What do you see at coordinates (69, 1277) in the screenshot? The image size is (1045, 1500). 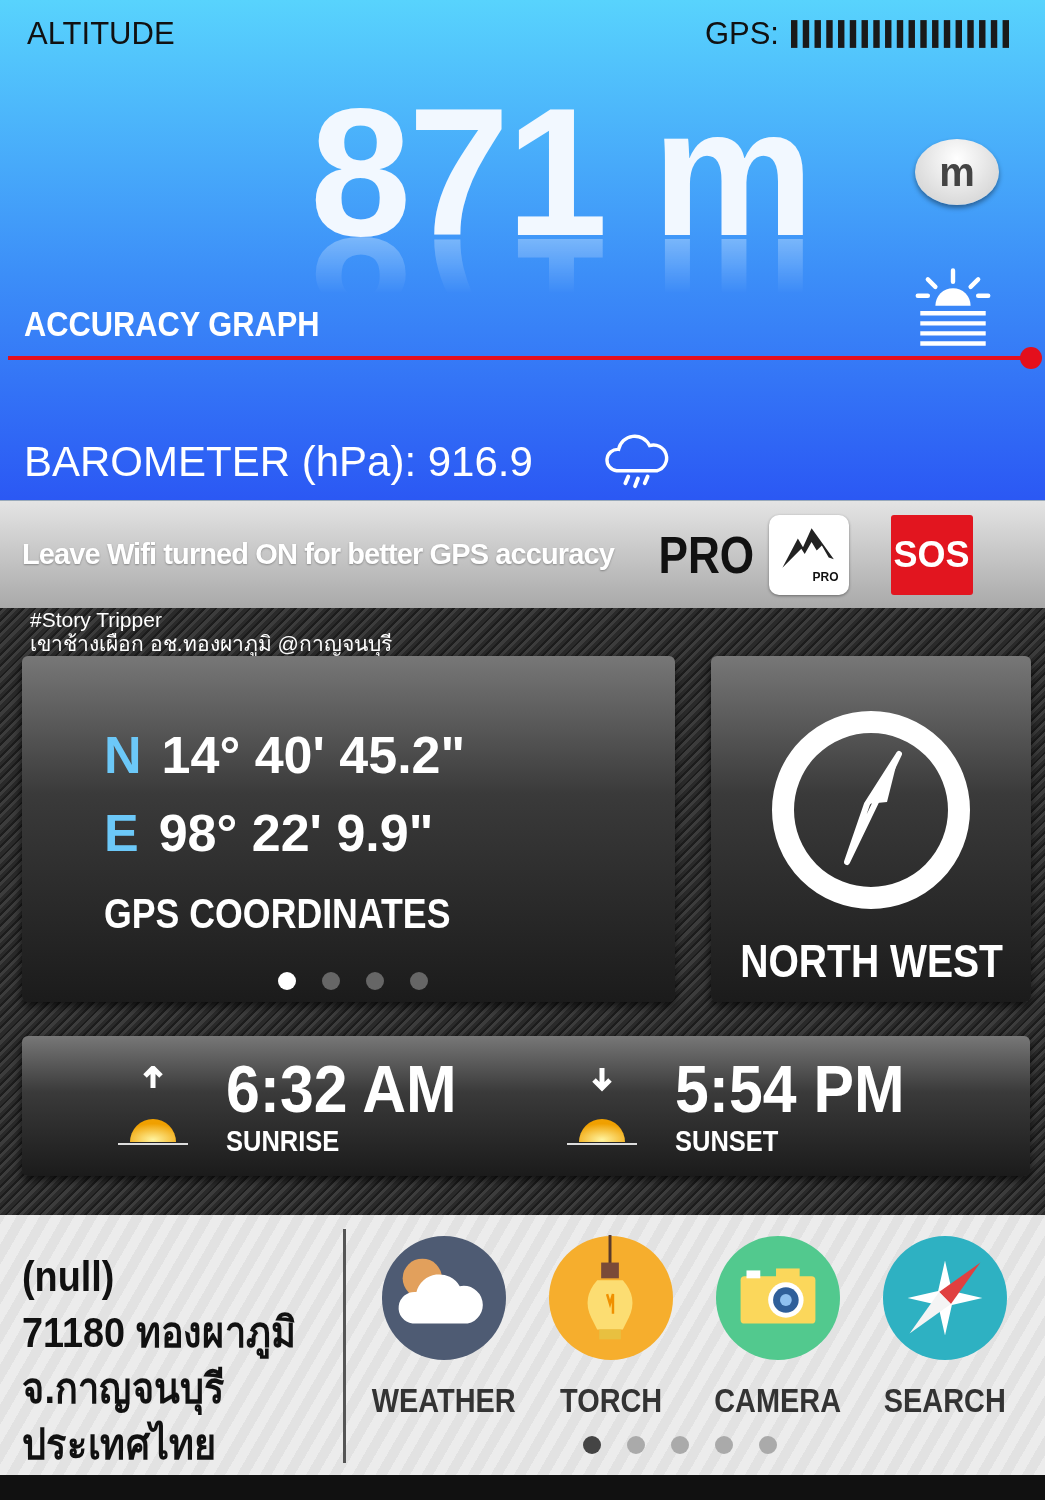 I see `address-line: (null)` at bounding box center [69, 1277].